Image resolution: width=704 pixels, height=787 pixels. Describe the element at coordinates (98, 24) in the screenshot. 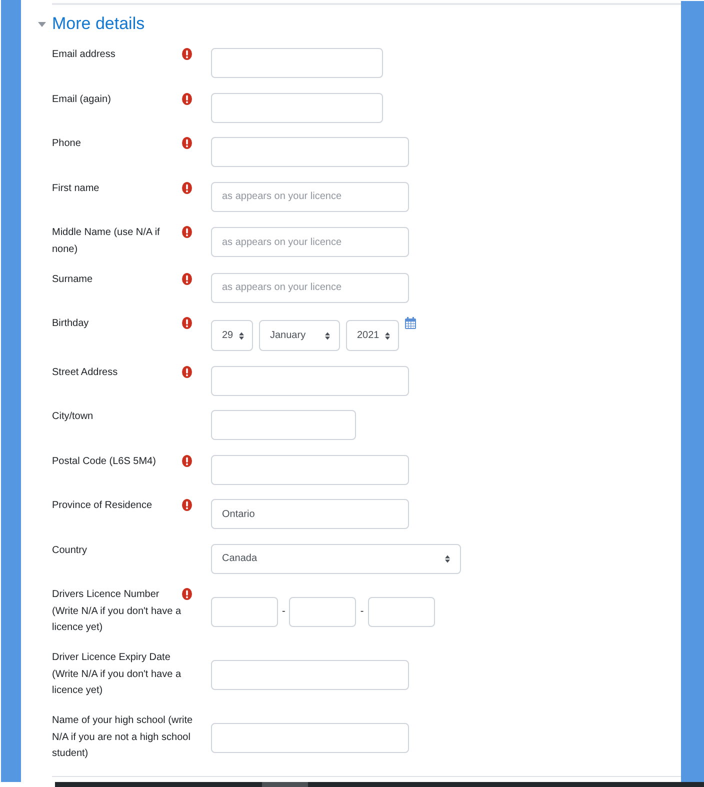

I see `section-title: More details` at that location.